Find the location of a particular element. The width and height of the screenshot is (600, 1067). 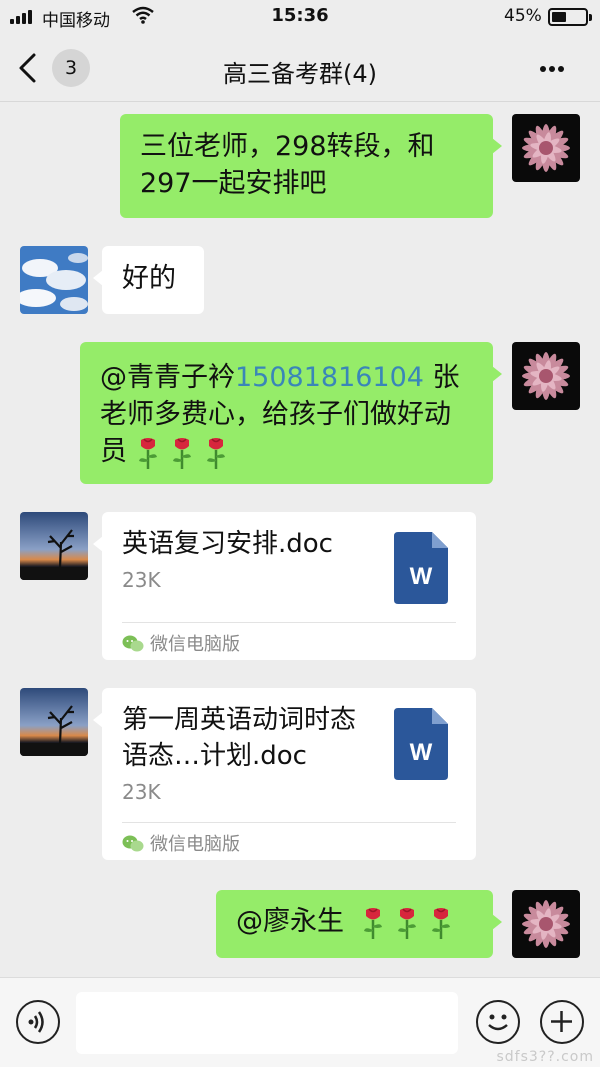

chat-title: 高三备考群(4) is located at coordinates (300, 74).